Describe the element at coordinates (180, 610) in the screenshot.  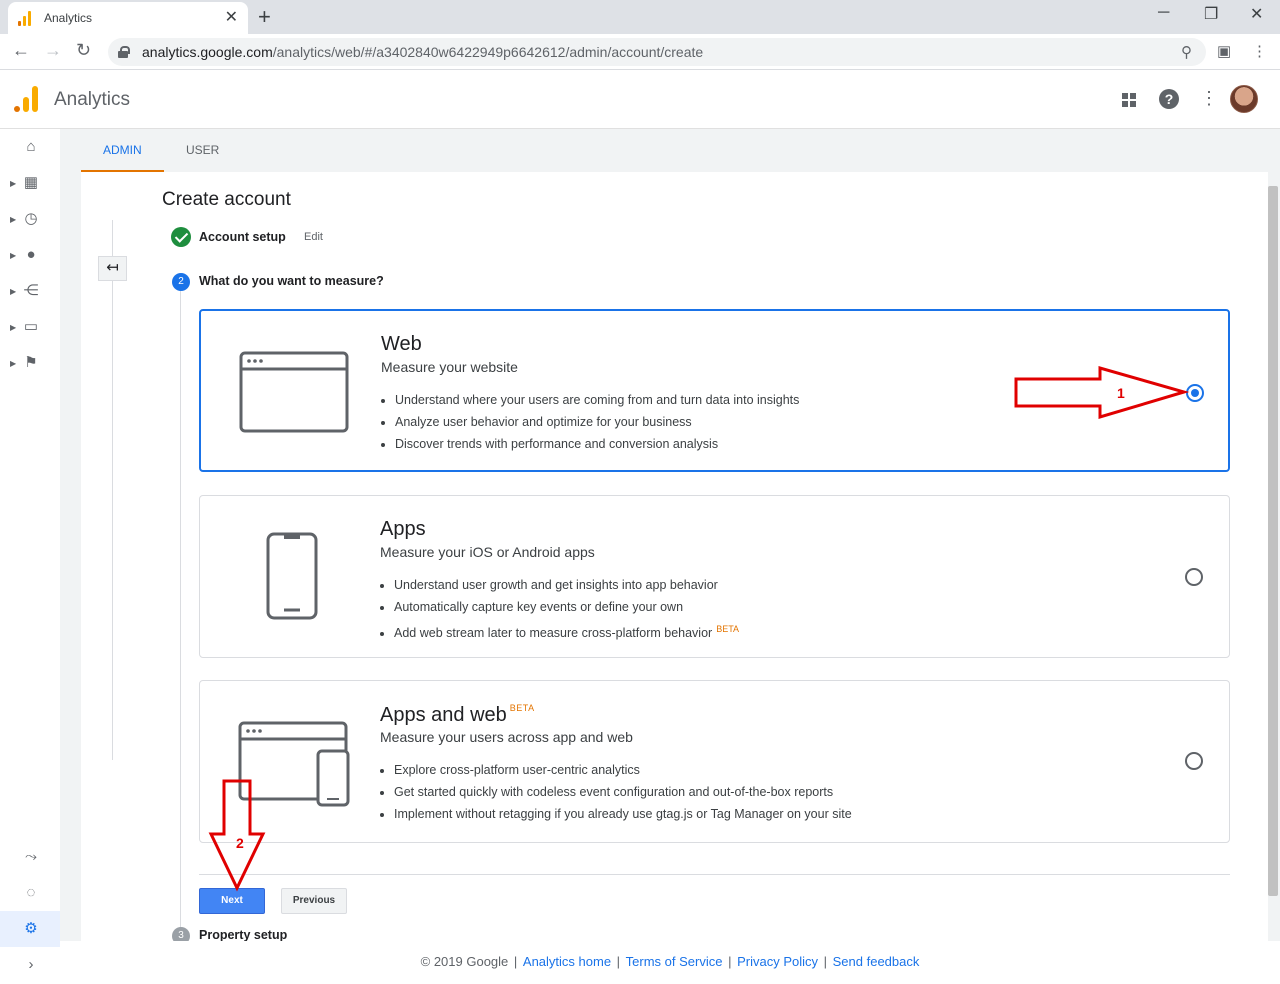
I see `stepper-line` at that location.